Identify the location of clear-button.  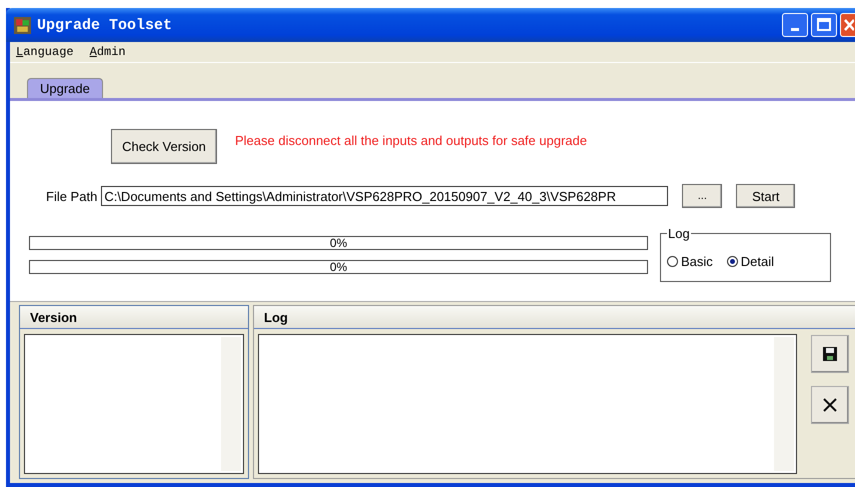
(830, 405).